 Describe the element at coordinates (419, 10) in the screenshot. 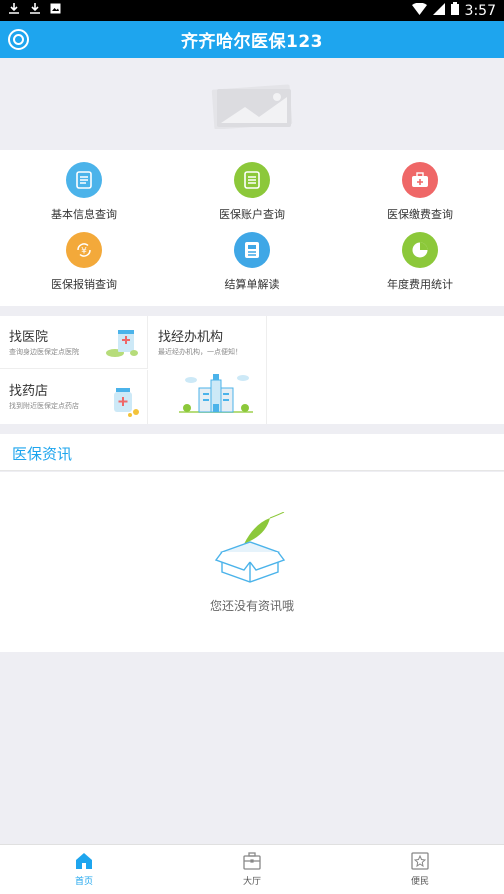

I see `wifi-icon` at that location.